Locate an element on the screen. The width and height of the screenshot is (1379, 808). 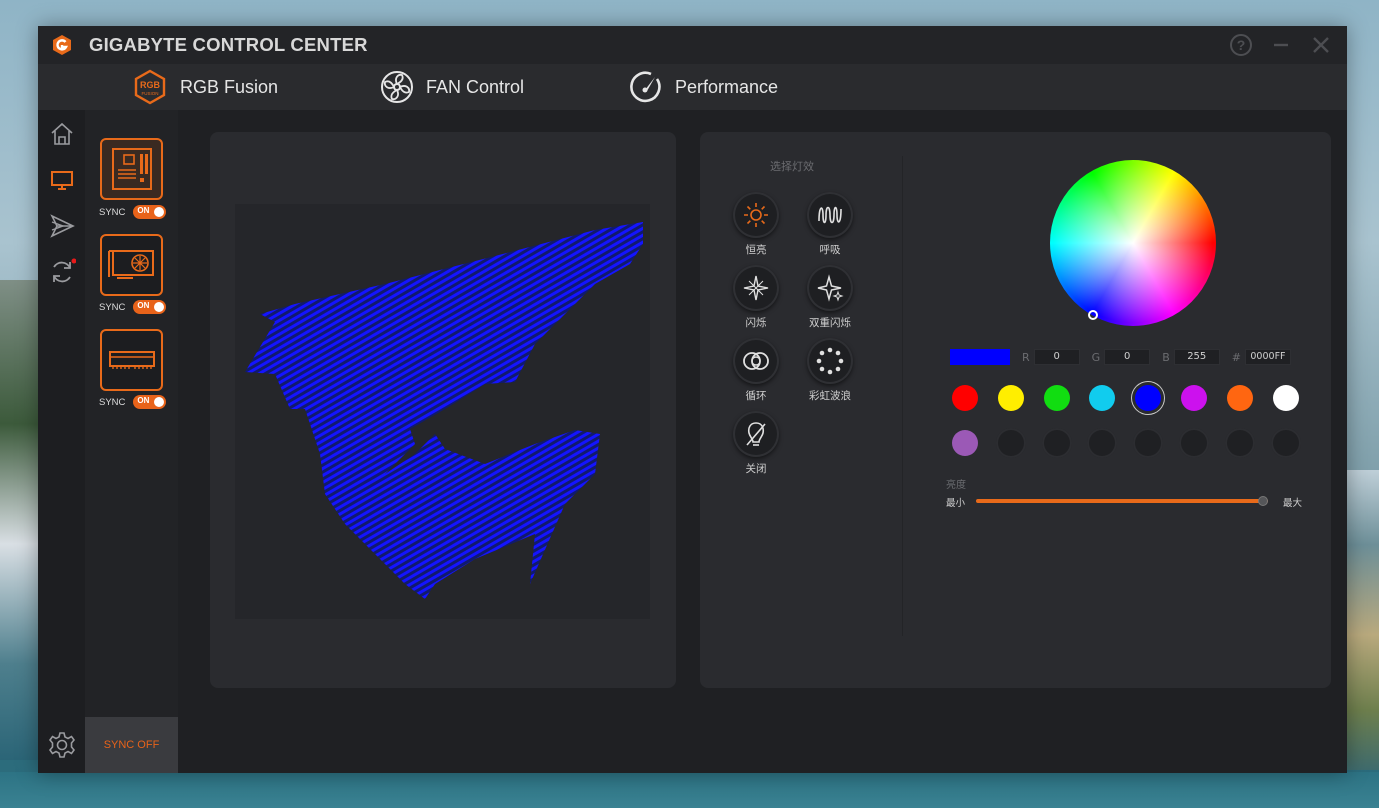
brightness-max-label: 最大 is located at coordinates (1293, 503).